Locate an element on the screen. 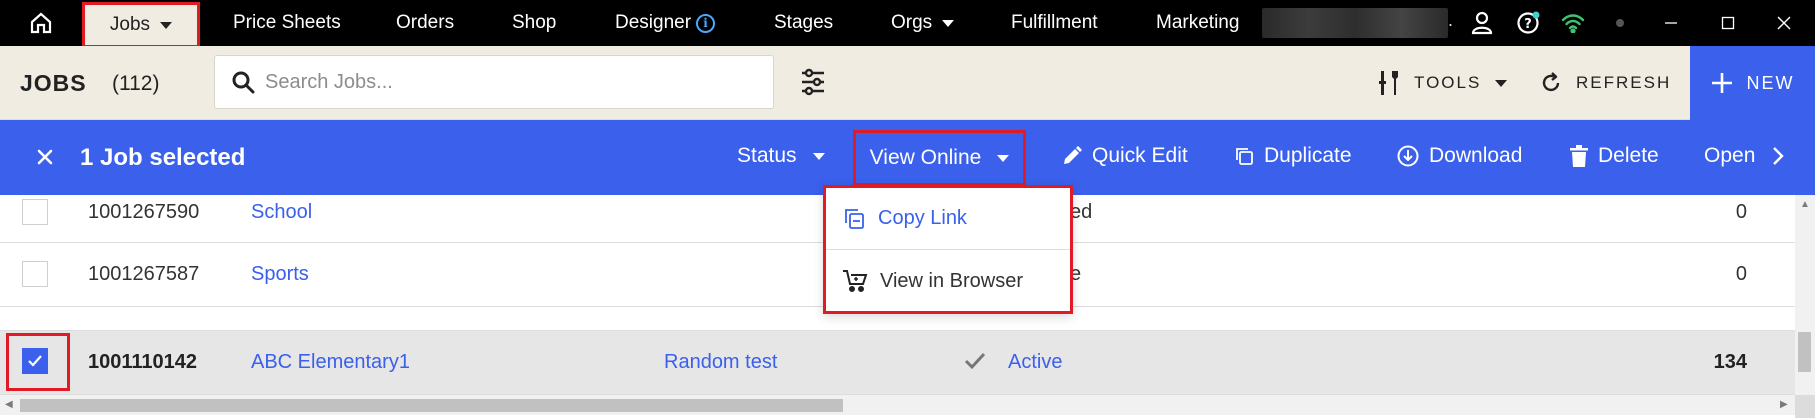  duplicate-label: Duplicate is located at coordinates (1308, 155).